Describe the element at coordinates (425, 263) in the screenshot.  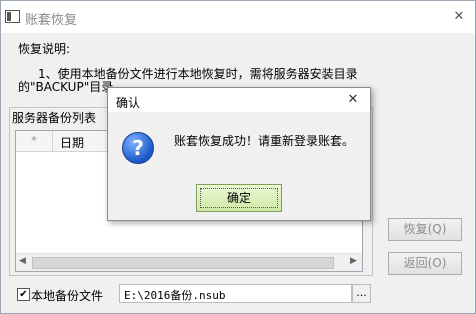
I see `back-button: 返回(O)` at that location.